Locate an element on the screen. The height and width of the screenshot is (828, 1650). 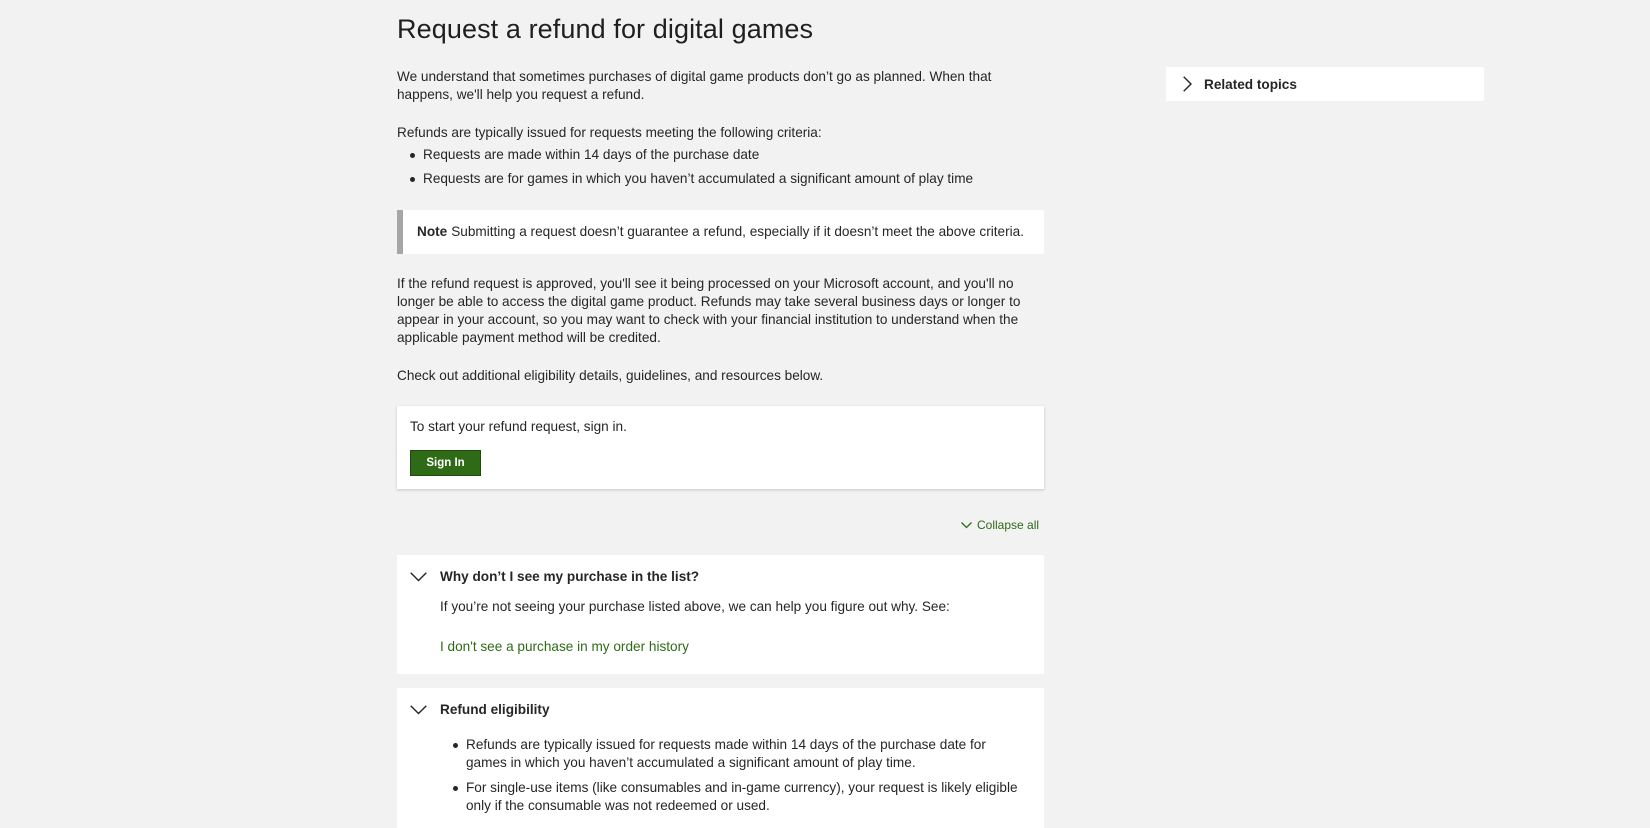
chevron-right-icon is located at coordinates (1187, 84).